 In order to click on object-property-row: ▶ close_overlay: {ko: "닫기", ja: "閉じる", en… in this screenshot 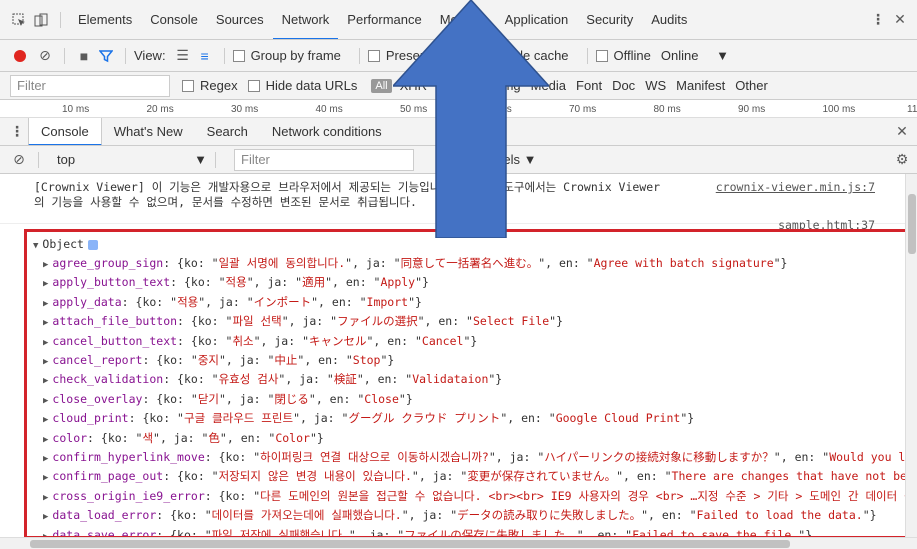, I will do `click(468, 400)`.